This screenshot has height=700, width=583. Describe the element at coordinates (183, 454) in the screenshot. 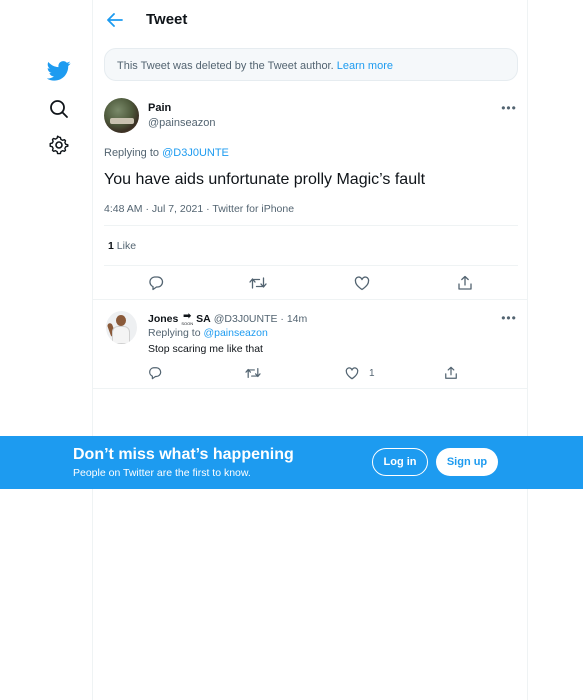

I see `banner-title: Don’t miss what’s happening` at that location.